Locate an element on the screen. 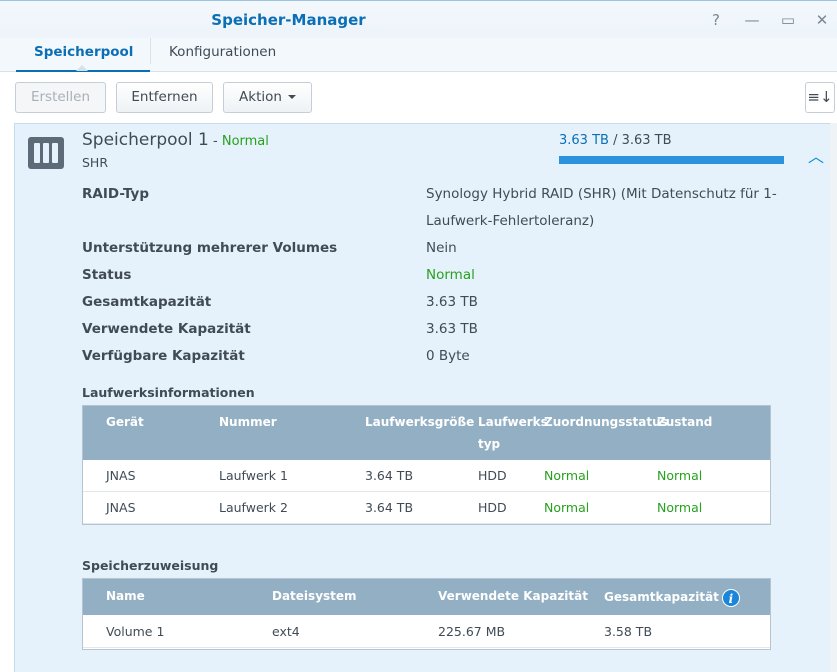  column-header: Dateisystem is located at coordinates (314, 596).